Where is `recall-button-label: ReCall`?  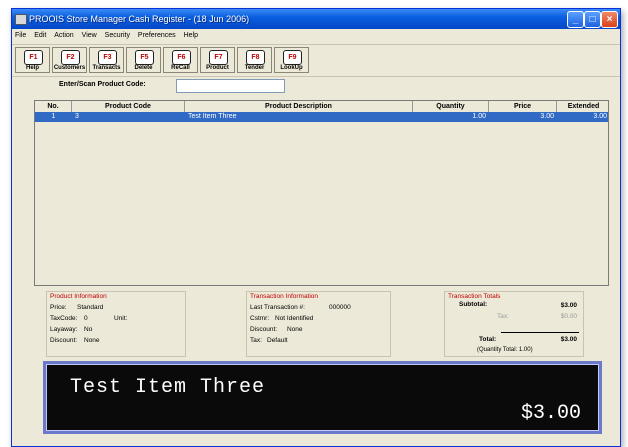 recall-button-label: ReCall is located at coordinates (180, 68).